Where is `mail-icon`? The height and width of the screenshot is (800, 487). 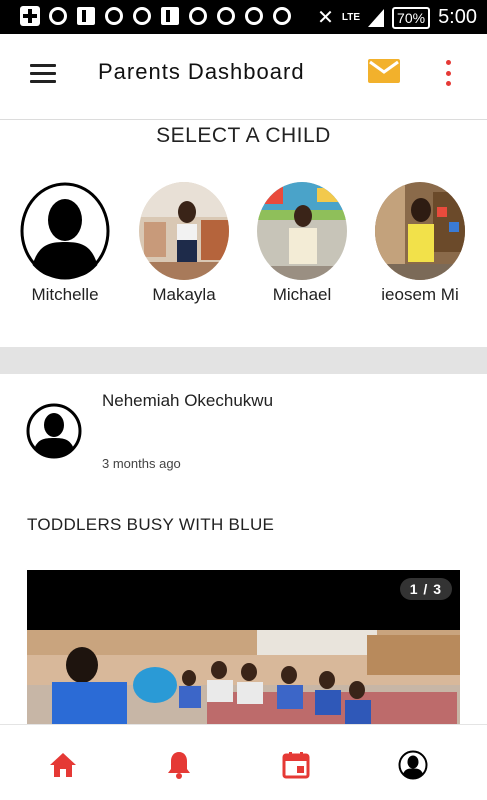
mail-icon is located at coordinates (384, 71).